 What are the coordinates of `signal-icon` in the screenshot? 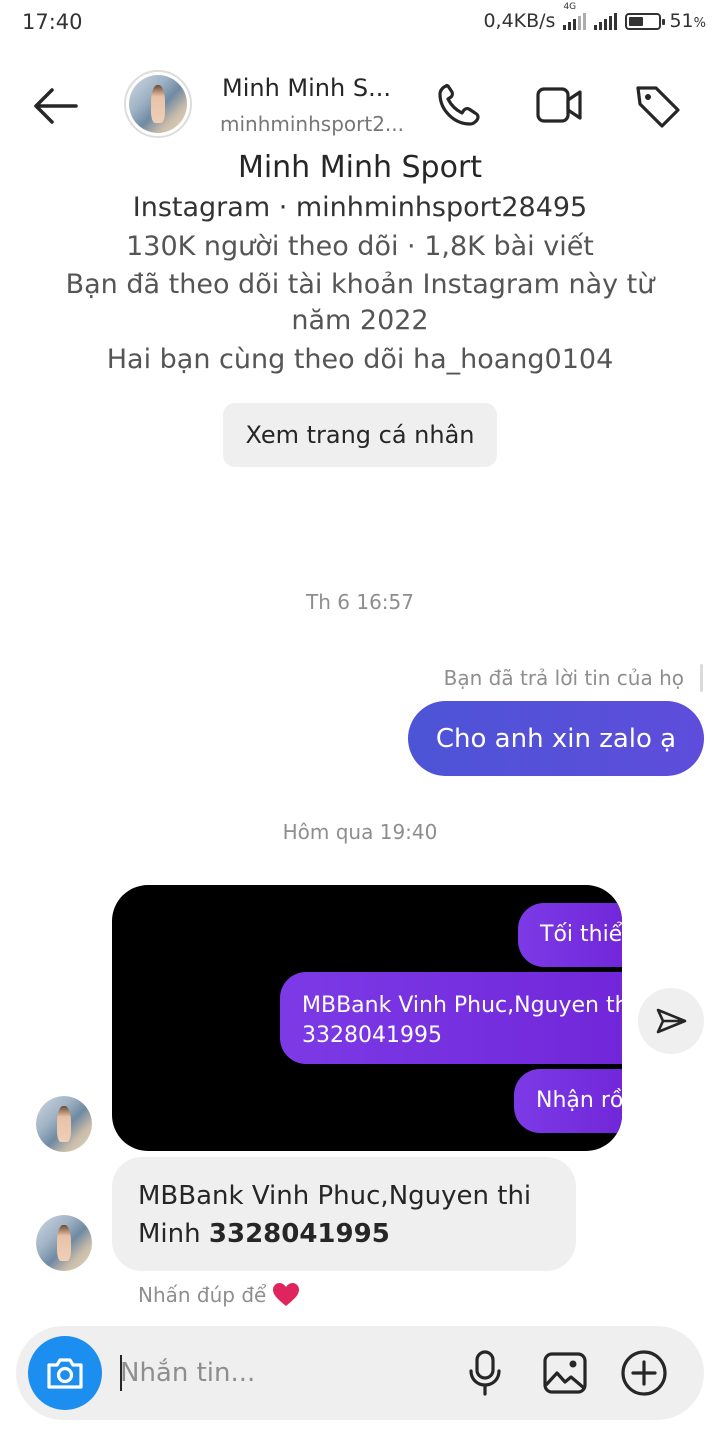 It's located at (606, 21).